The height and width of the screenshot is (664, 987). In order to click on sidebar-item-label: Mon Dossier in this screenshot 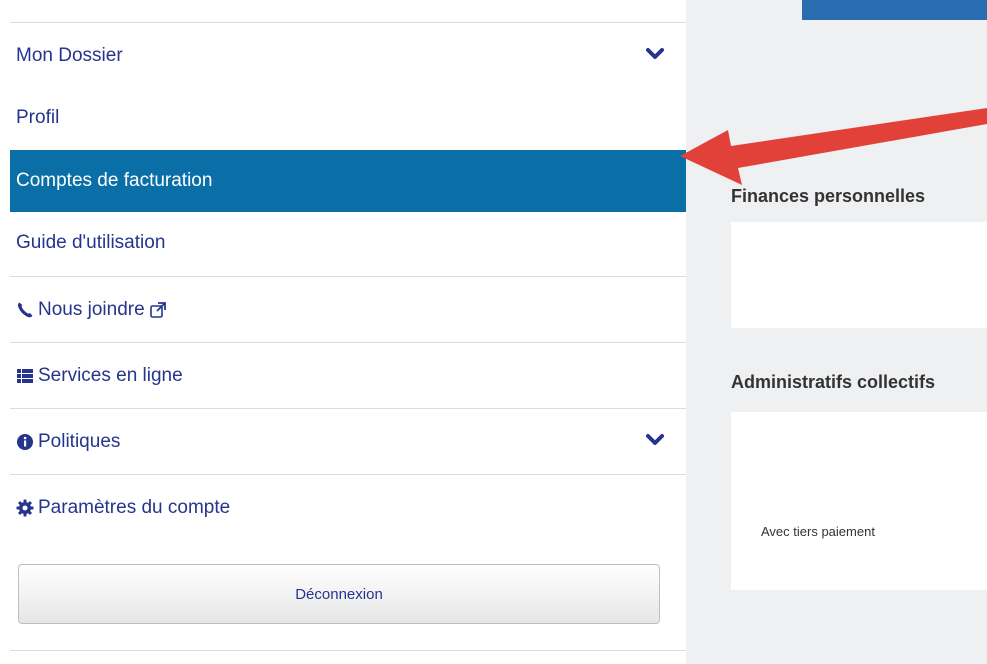, I will do `click(69, 55)`.